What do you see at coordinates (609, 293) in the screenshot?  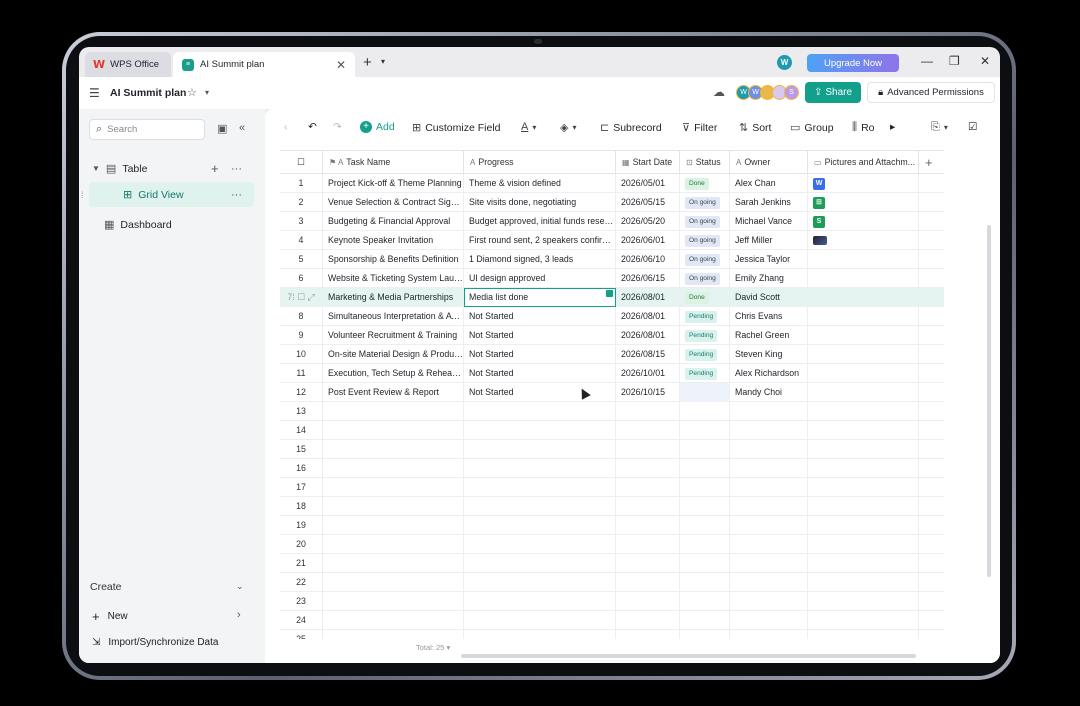 I see `expand-cell-icon` at bounding box center [609, 293].